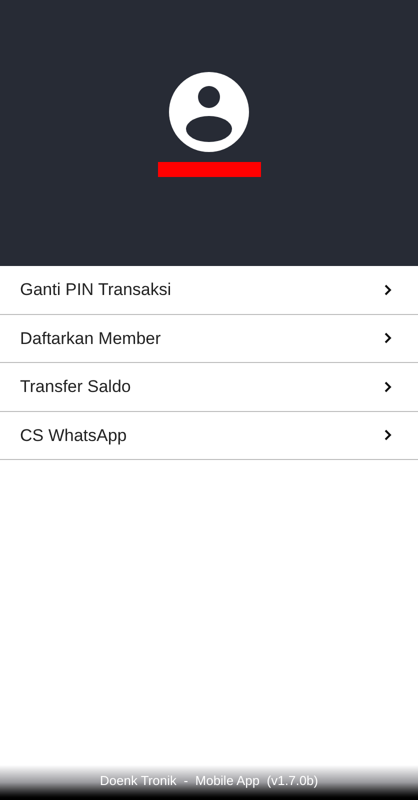  What do you see at coordinates (209, 781) in the screenshot?
I see `app-version-text: Doenk Tronik - Mobile App (v1.7.0b)` at bounding box center [209, 781].